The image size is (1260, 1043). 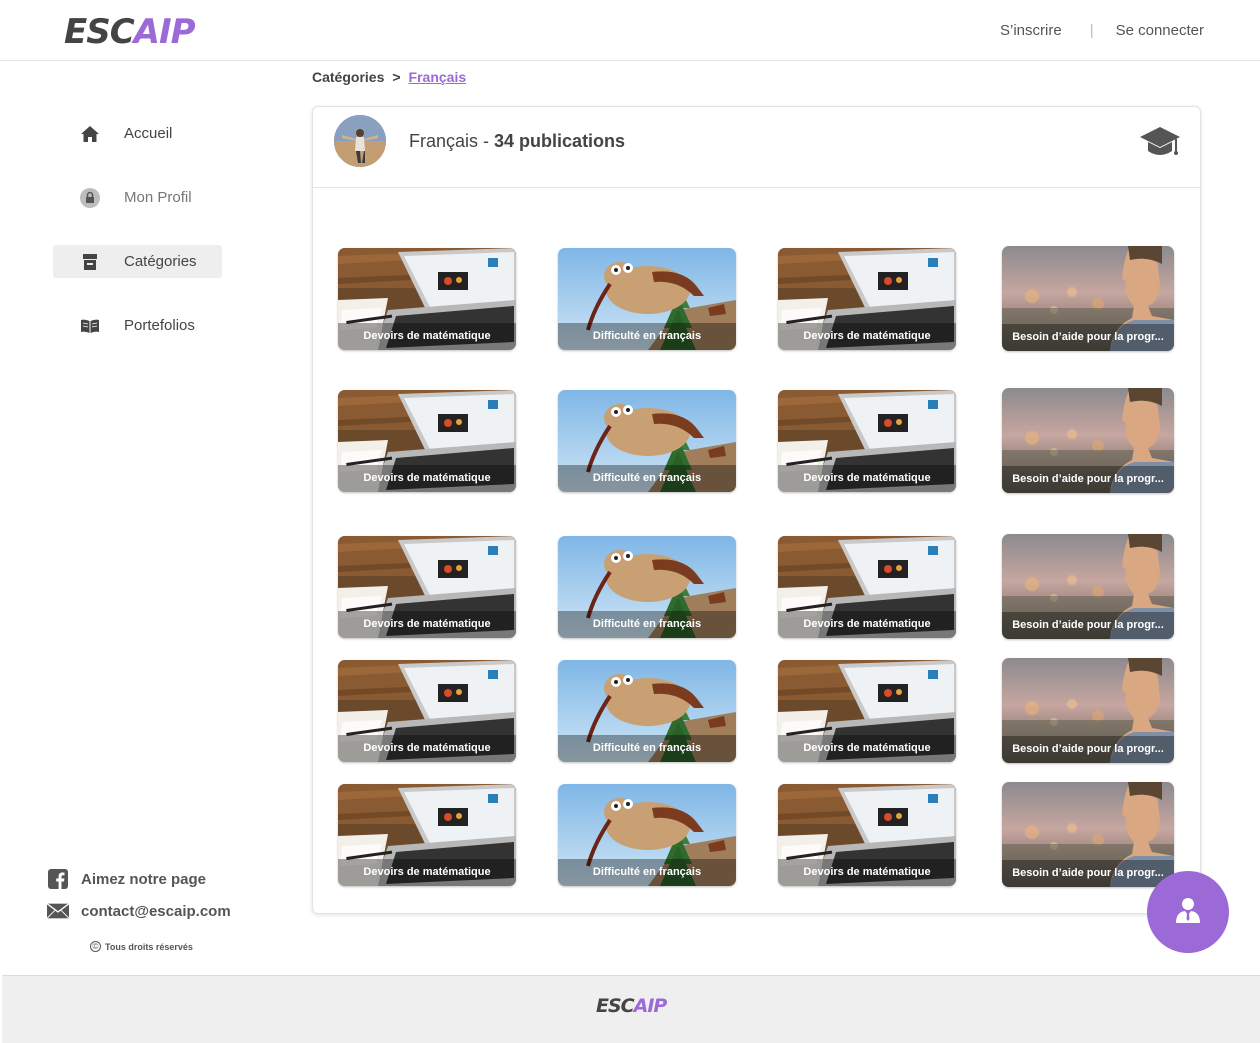 I want to click on escaip-logo: ESCAIP, so click(x=130, y=32).